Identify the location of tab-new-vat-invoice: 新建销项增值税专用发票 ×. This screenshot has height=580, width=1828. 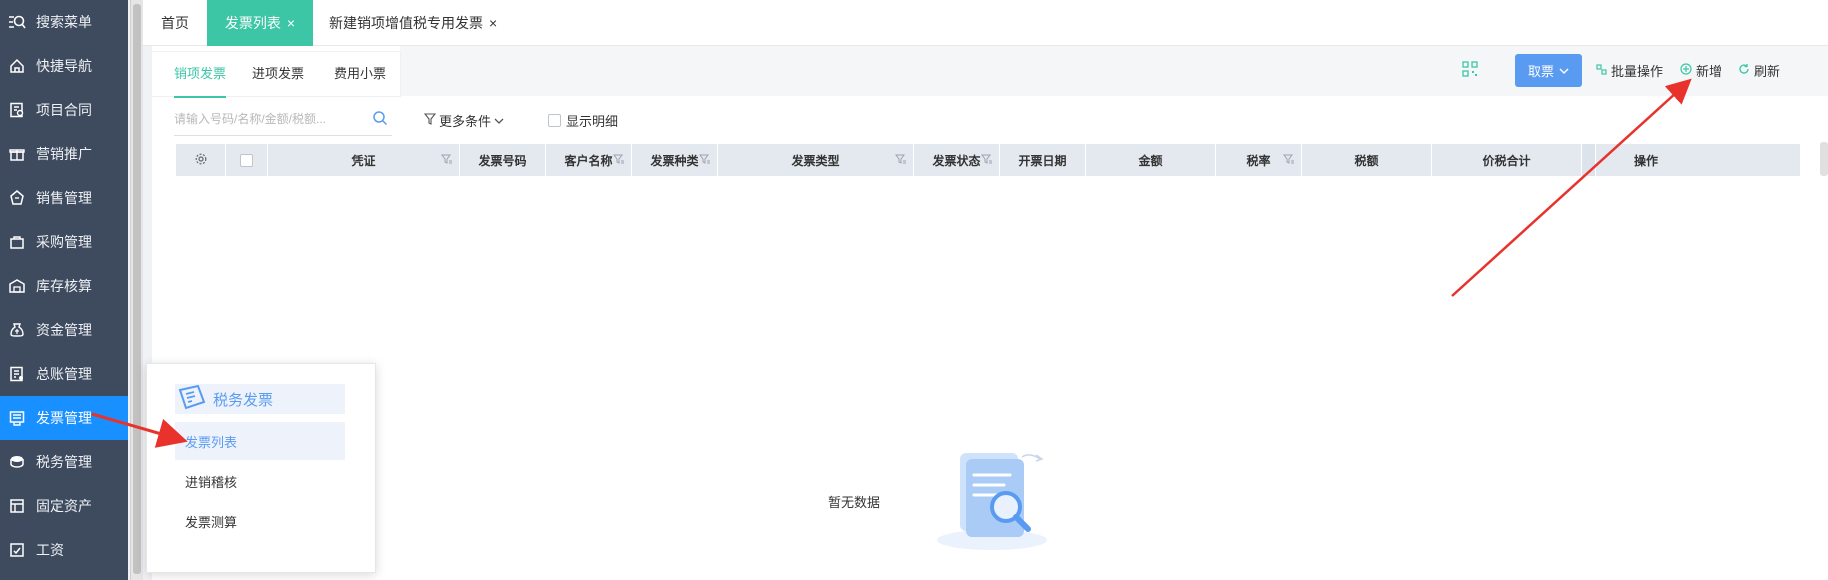
(429, 23).